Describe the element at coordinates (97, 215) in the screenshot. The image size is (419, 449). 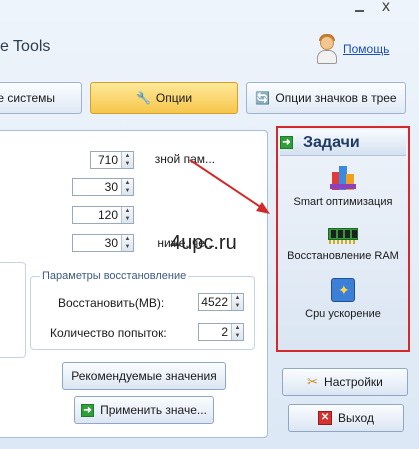
I see `option-value: 120` at that location.